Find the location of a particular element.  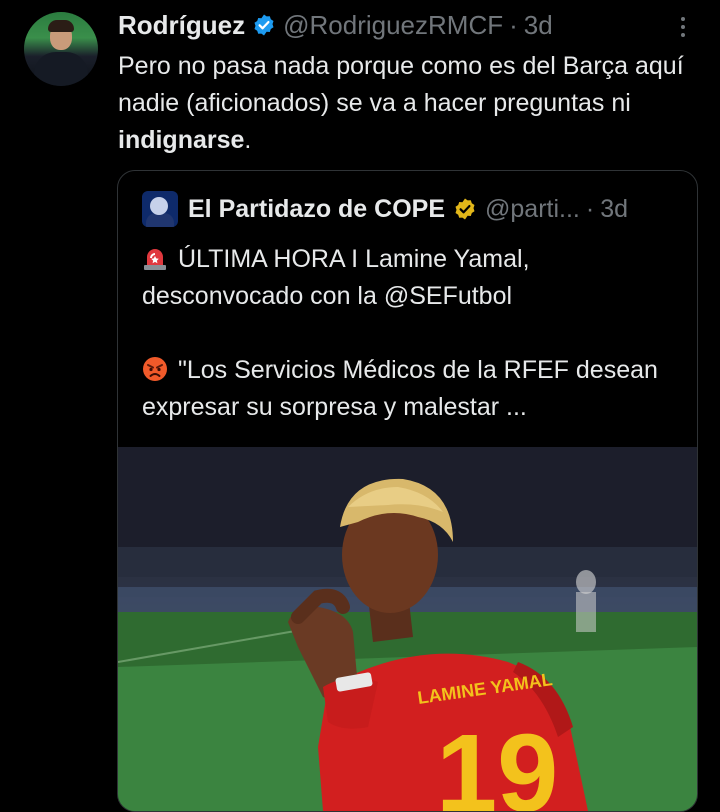

more-options-icon is located at coordinates (683, 27).